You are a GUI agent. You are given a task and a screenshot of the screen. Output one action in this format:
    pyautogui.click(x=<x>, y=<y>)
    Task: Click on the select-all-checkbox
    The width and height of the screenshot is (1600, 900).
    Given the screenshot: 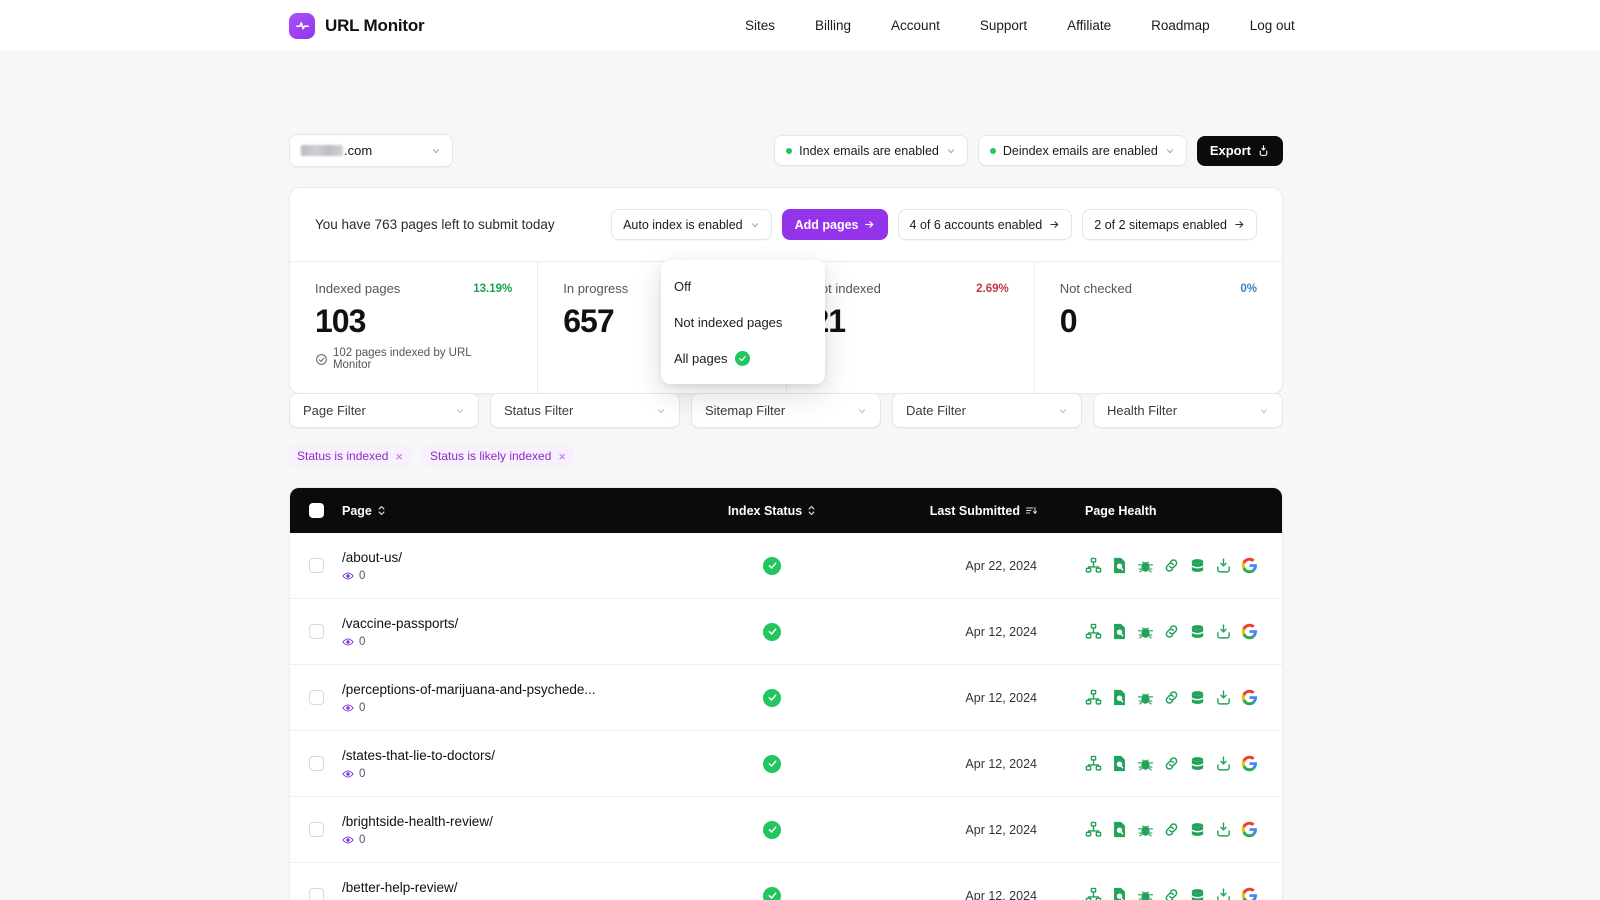 What is the action you would take?
    pyautogui.click(x=316, y=510)
    